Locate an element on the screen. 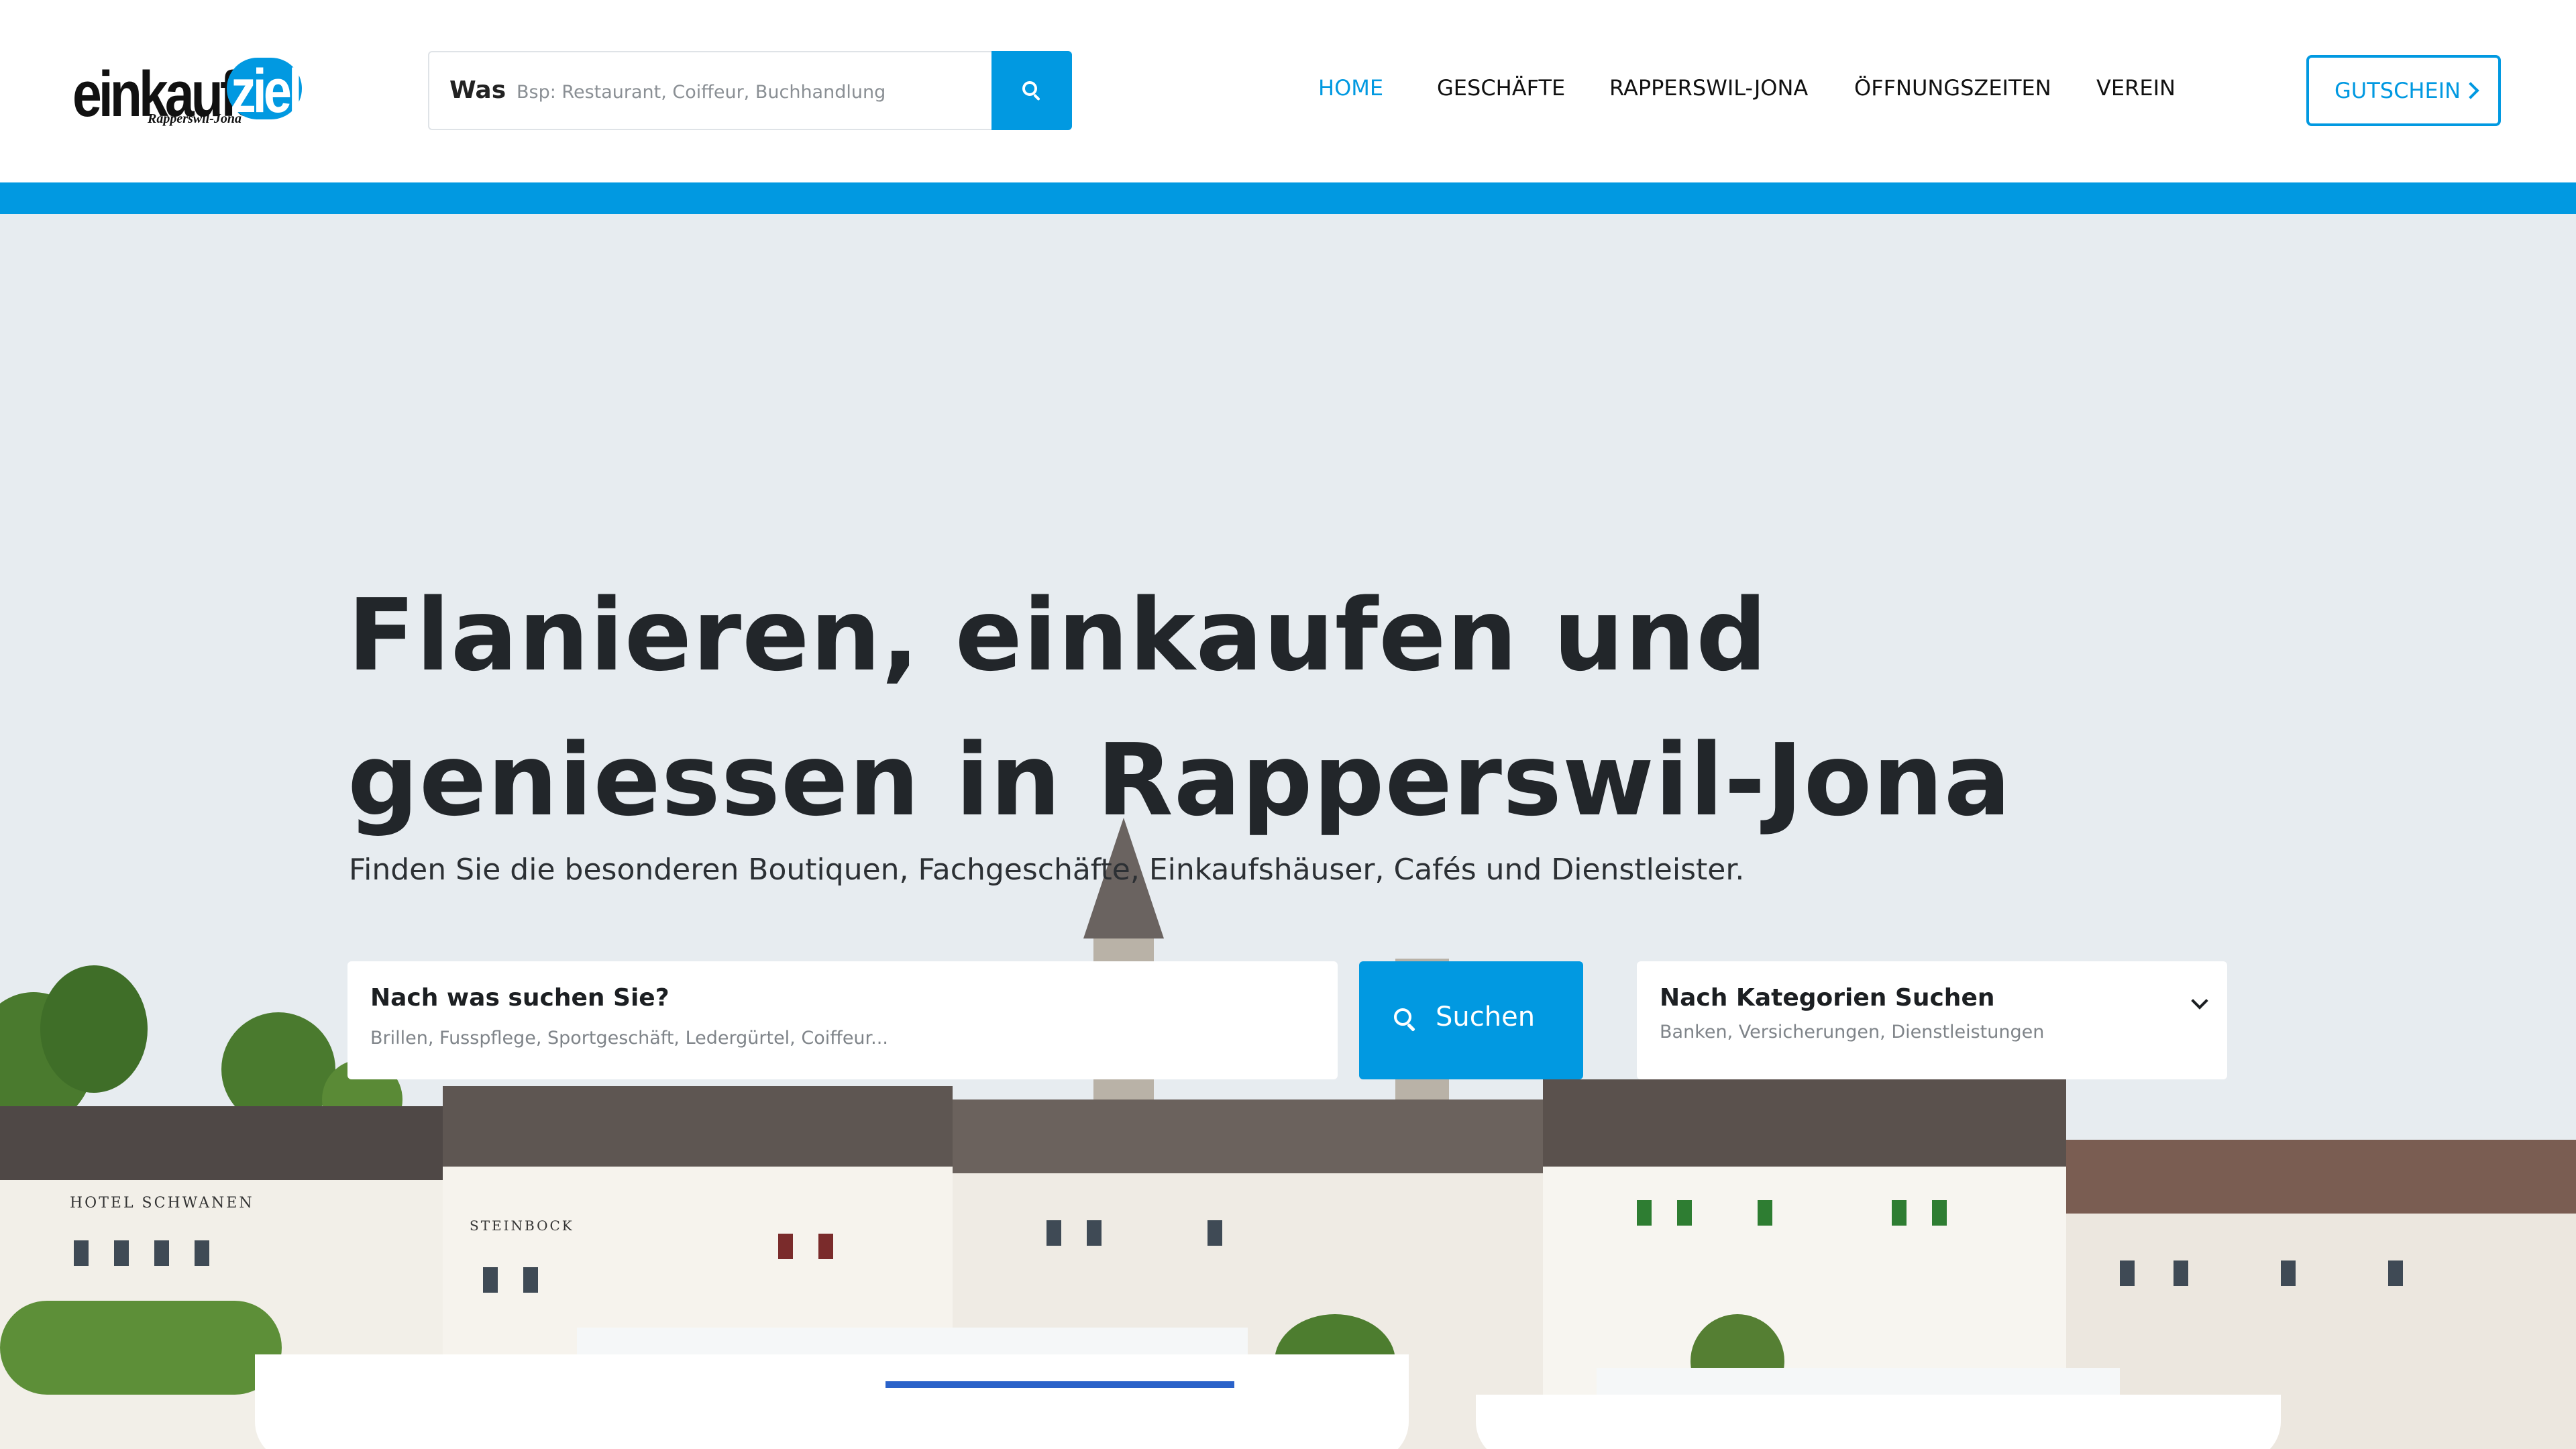  hotel-schwanen-sign: HOTEL SCHWANEN is located at coordinates (162, 1203).